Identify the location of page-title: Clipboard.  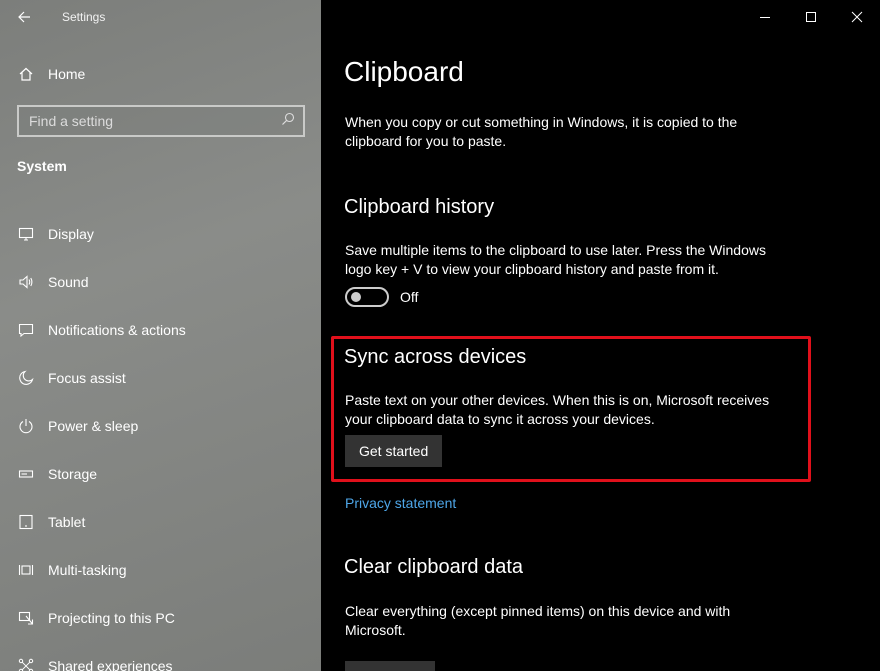
(404, 71).